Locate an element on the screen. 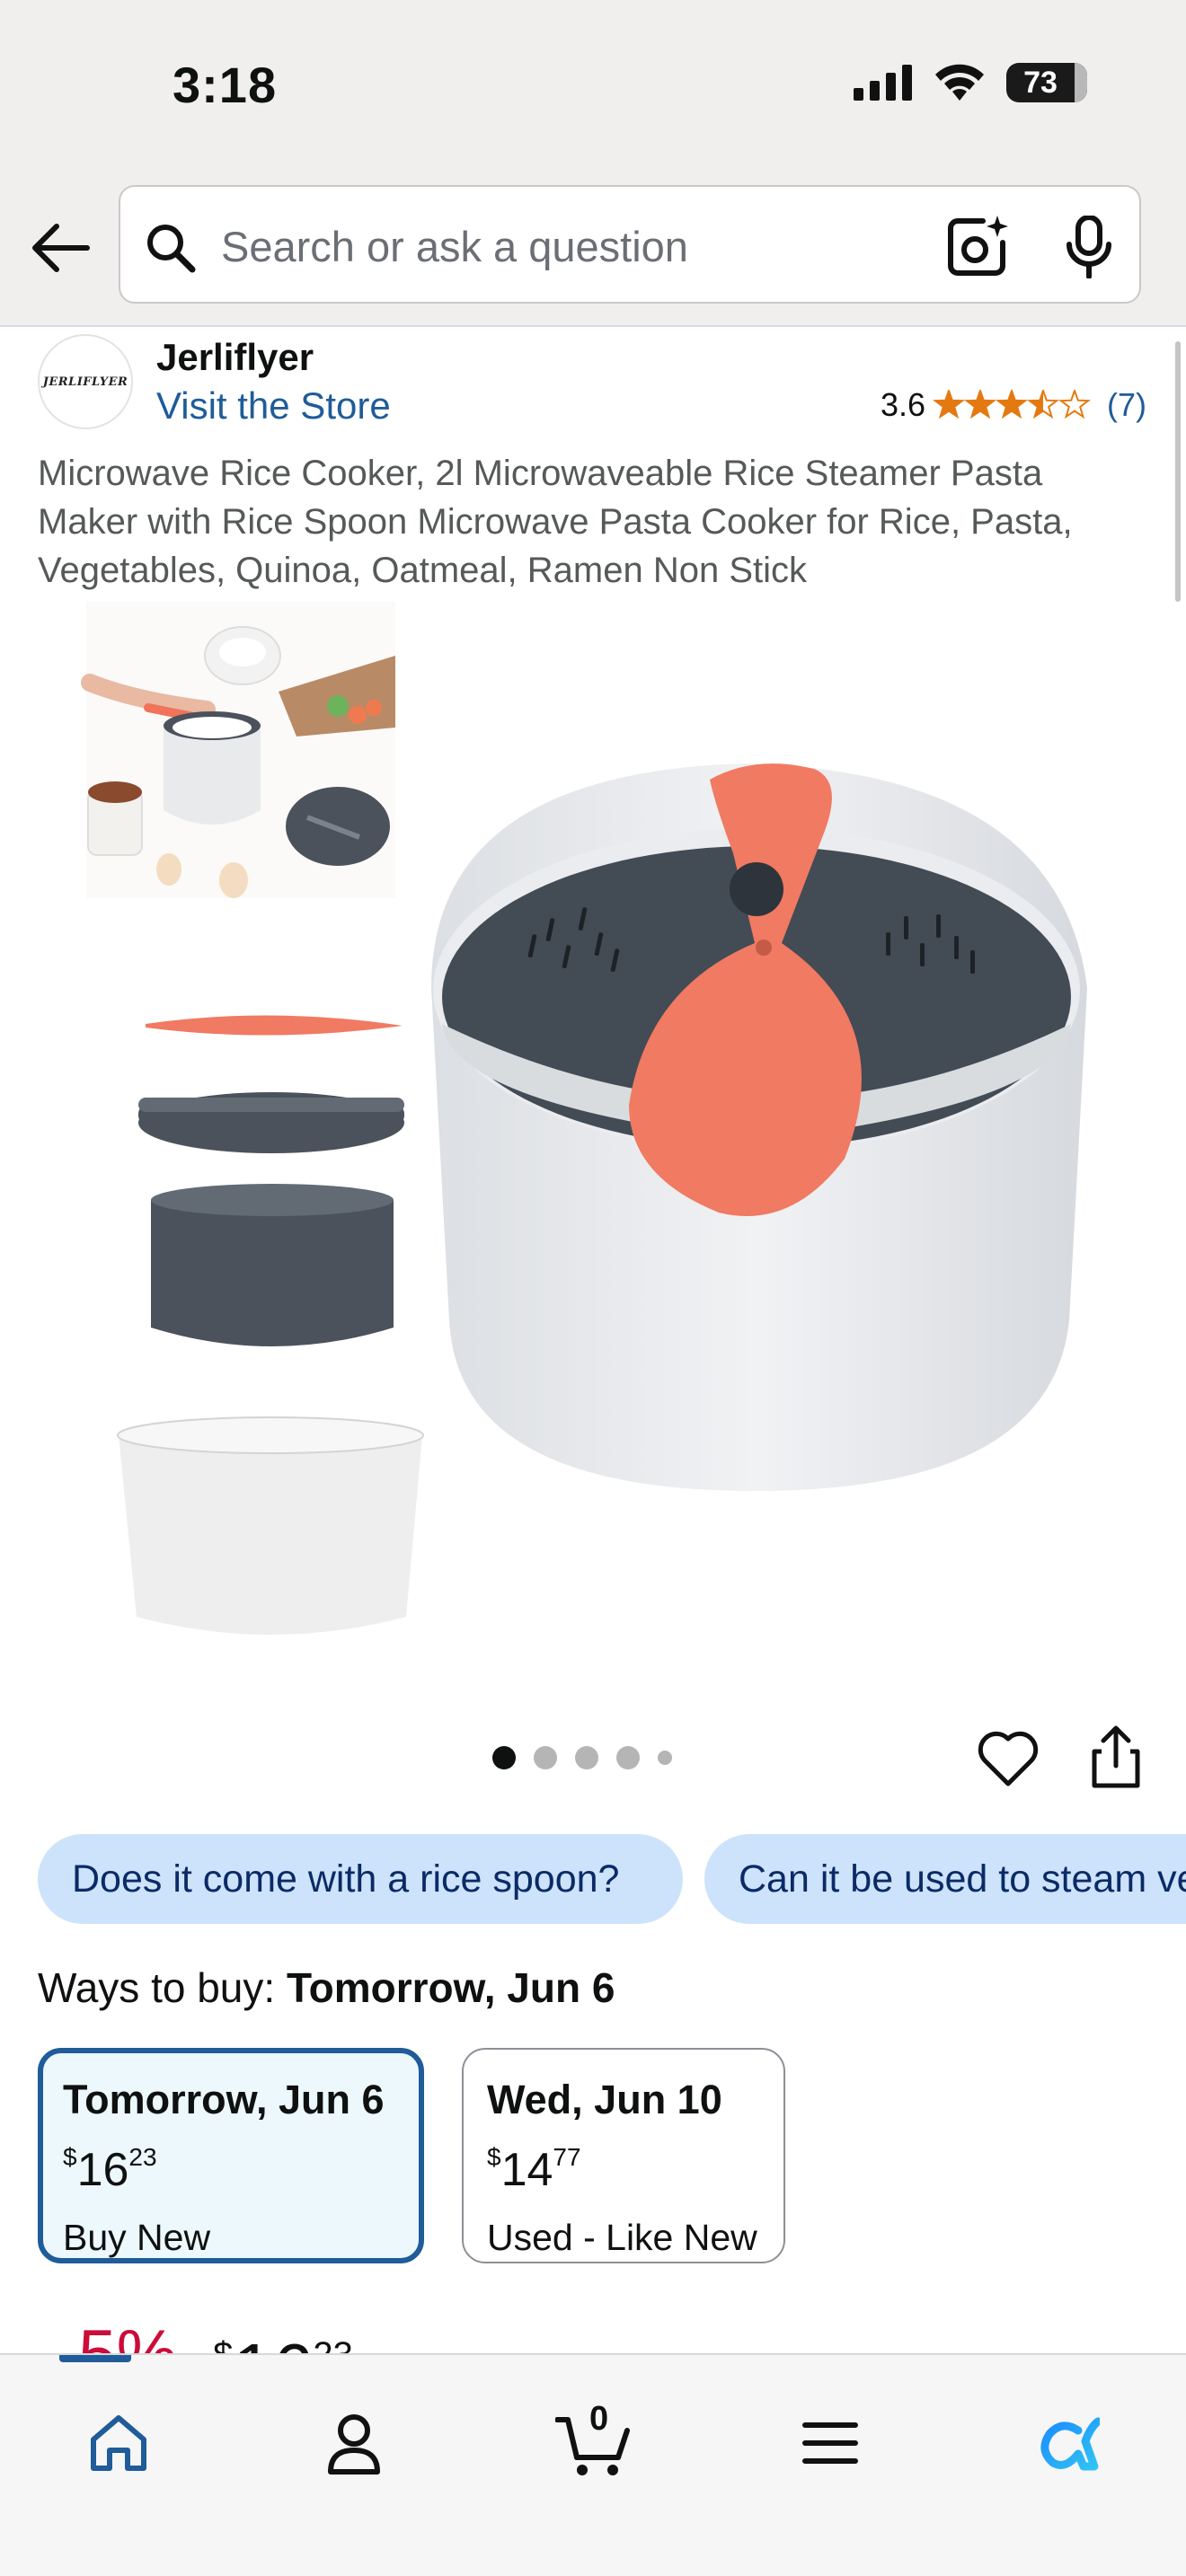 The image size is (1186, 2576). ways-to-buy-selected: Tomorrow, Jun 6 is located at coordinates (450, 1987).